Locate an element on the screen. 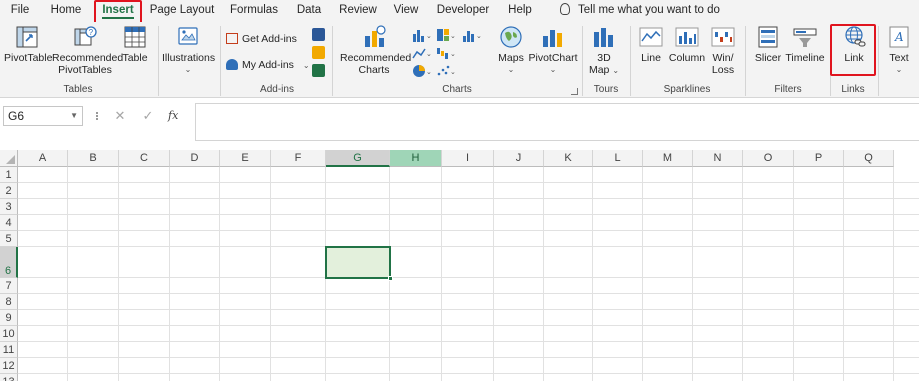 Image resolution: width=919 pixels, height=381 pixels. column-header-g: G is located at coordinates (358, 158).